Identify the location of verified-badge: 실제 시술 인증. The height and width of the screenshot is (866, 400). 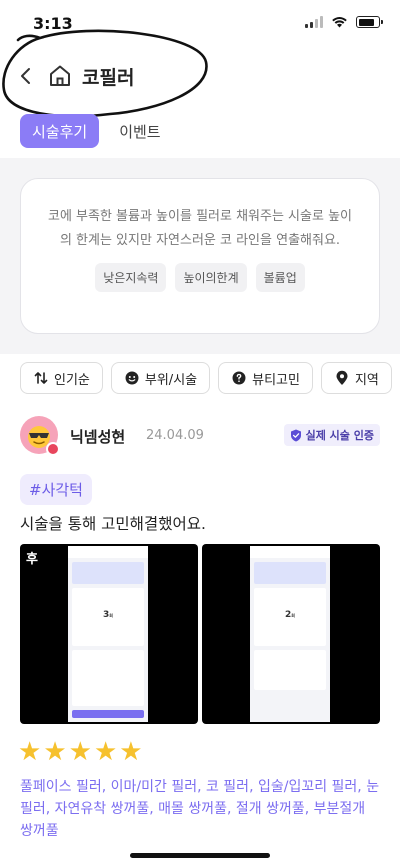
(331, 435).